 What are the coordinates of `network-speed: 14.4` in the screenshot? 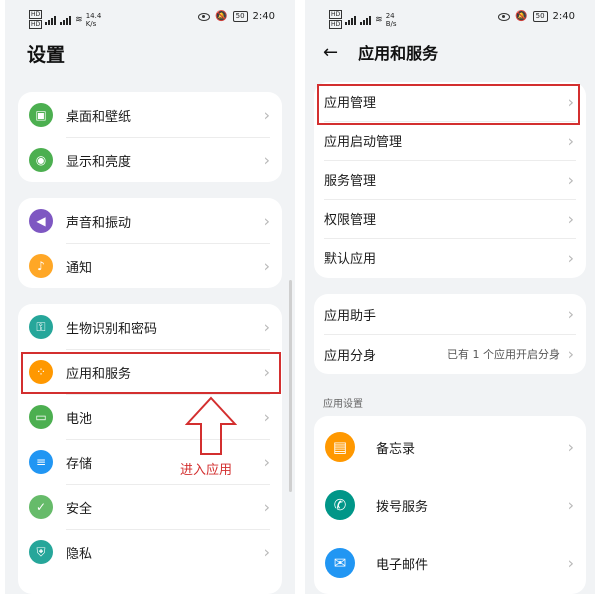 It's located at (93, 16).